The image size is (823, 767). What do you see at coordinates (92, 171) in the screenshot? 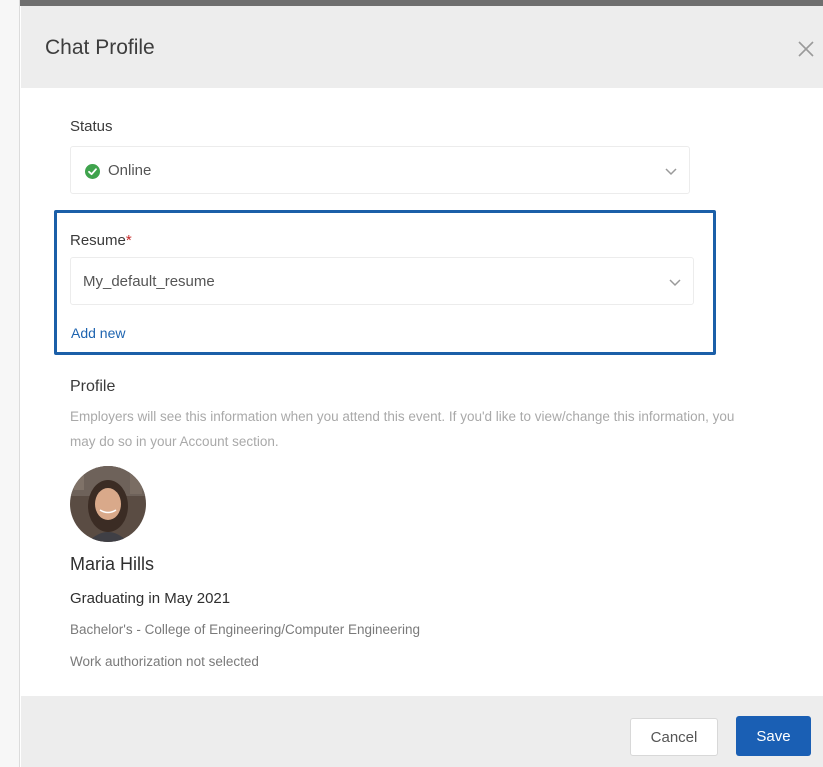
I see `check-circle-icon` at bounding box center [92, 171].